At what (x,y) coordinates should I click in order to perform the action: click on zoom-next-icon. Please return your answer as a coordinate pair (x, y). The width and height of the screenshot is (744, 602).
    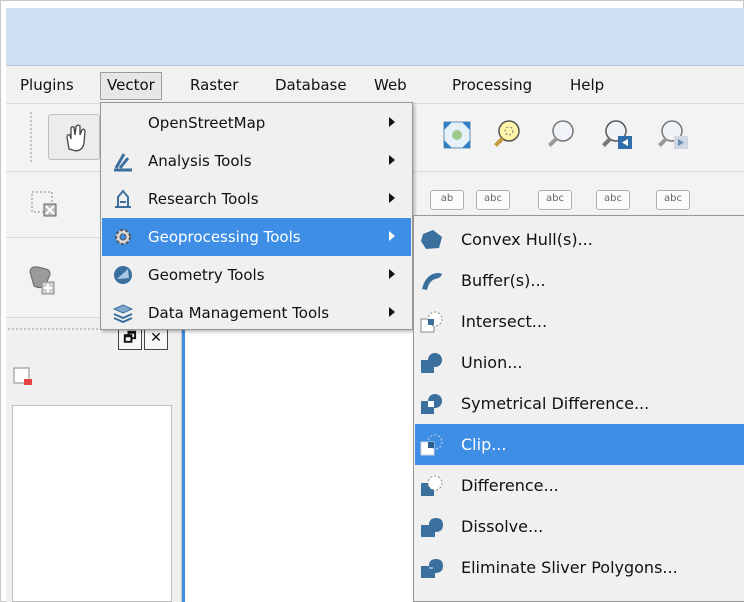
    Looking at the image, I should click on (673, 135).